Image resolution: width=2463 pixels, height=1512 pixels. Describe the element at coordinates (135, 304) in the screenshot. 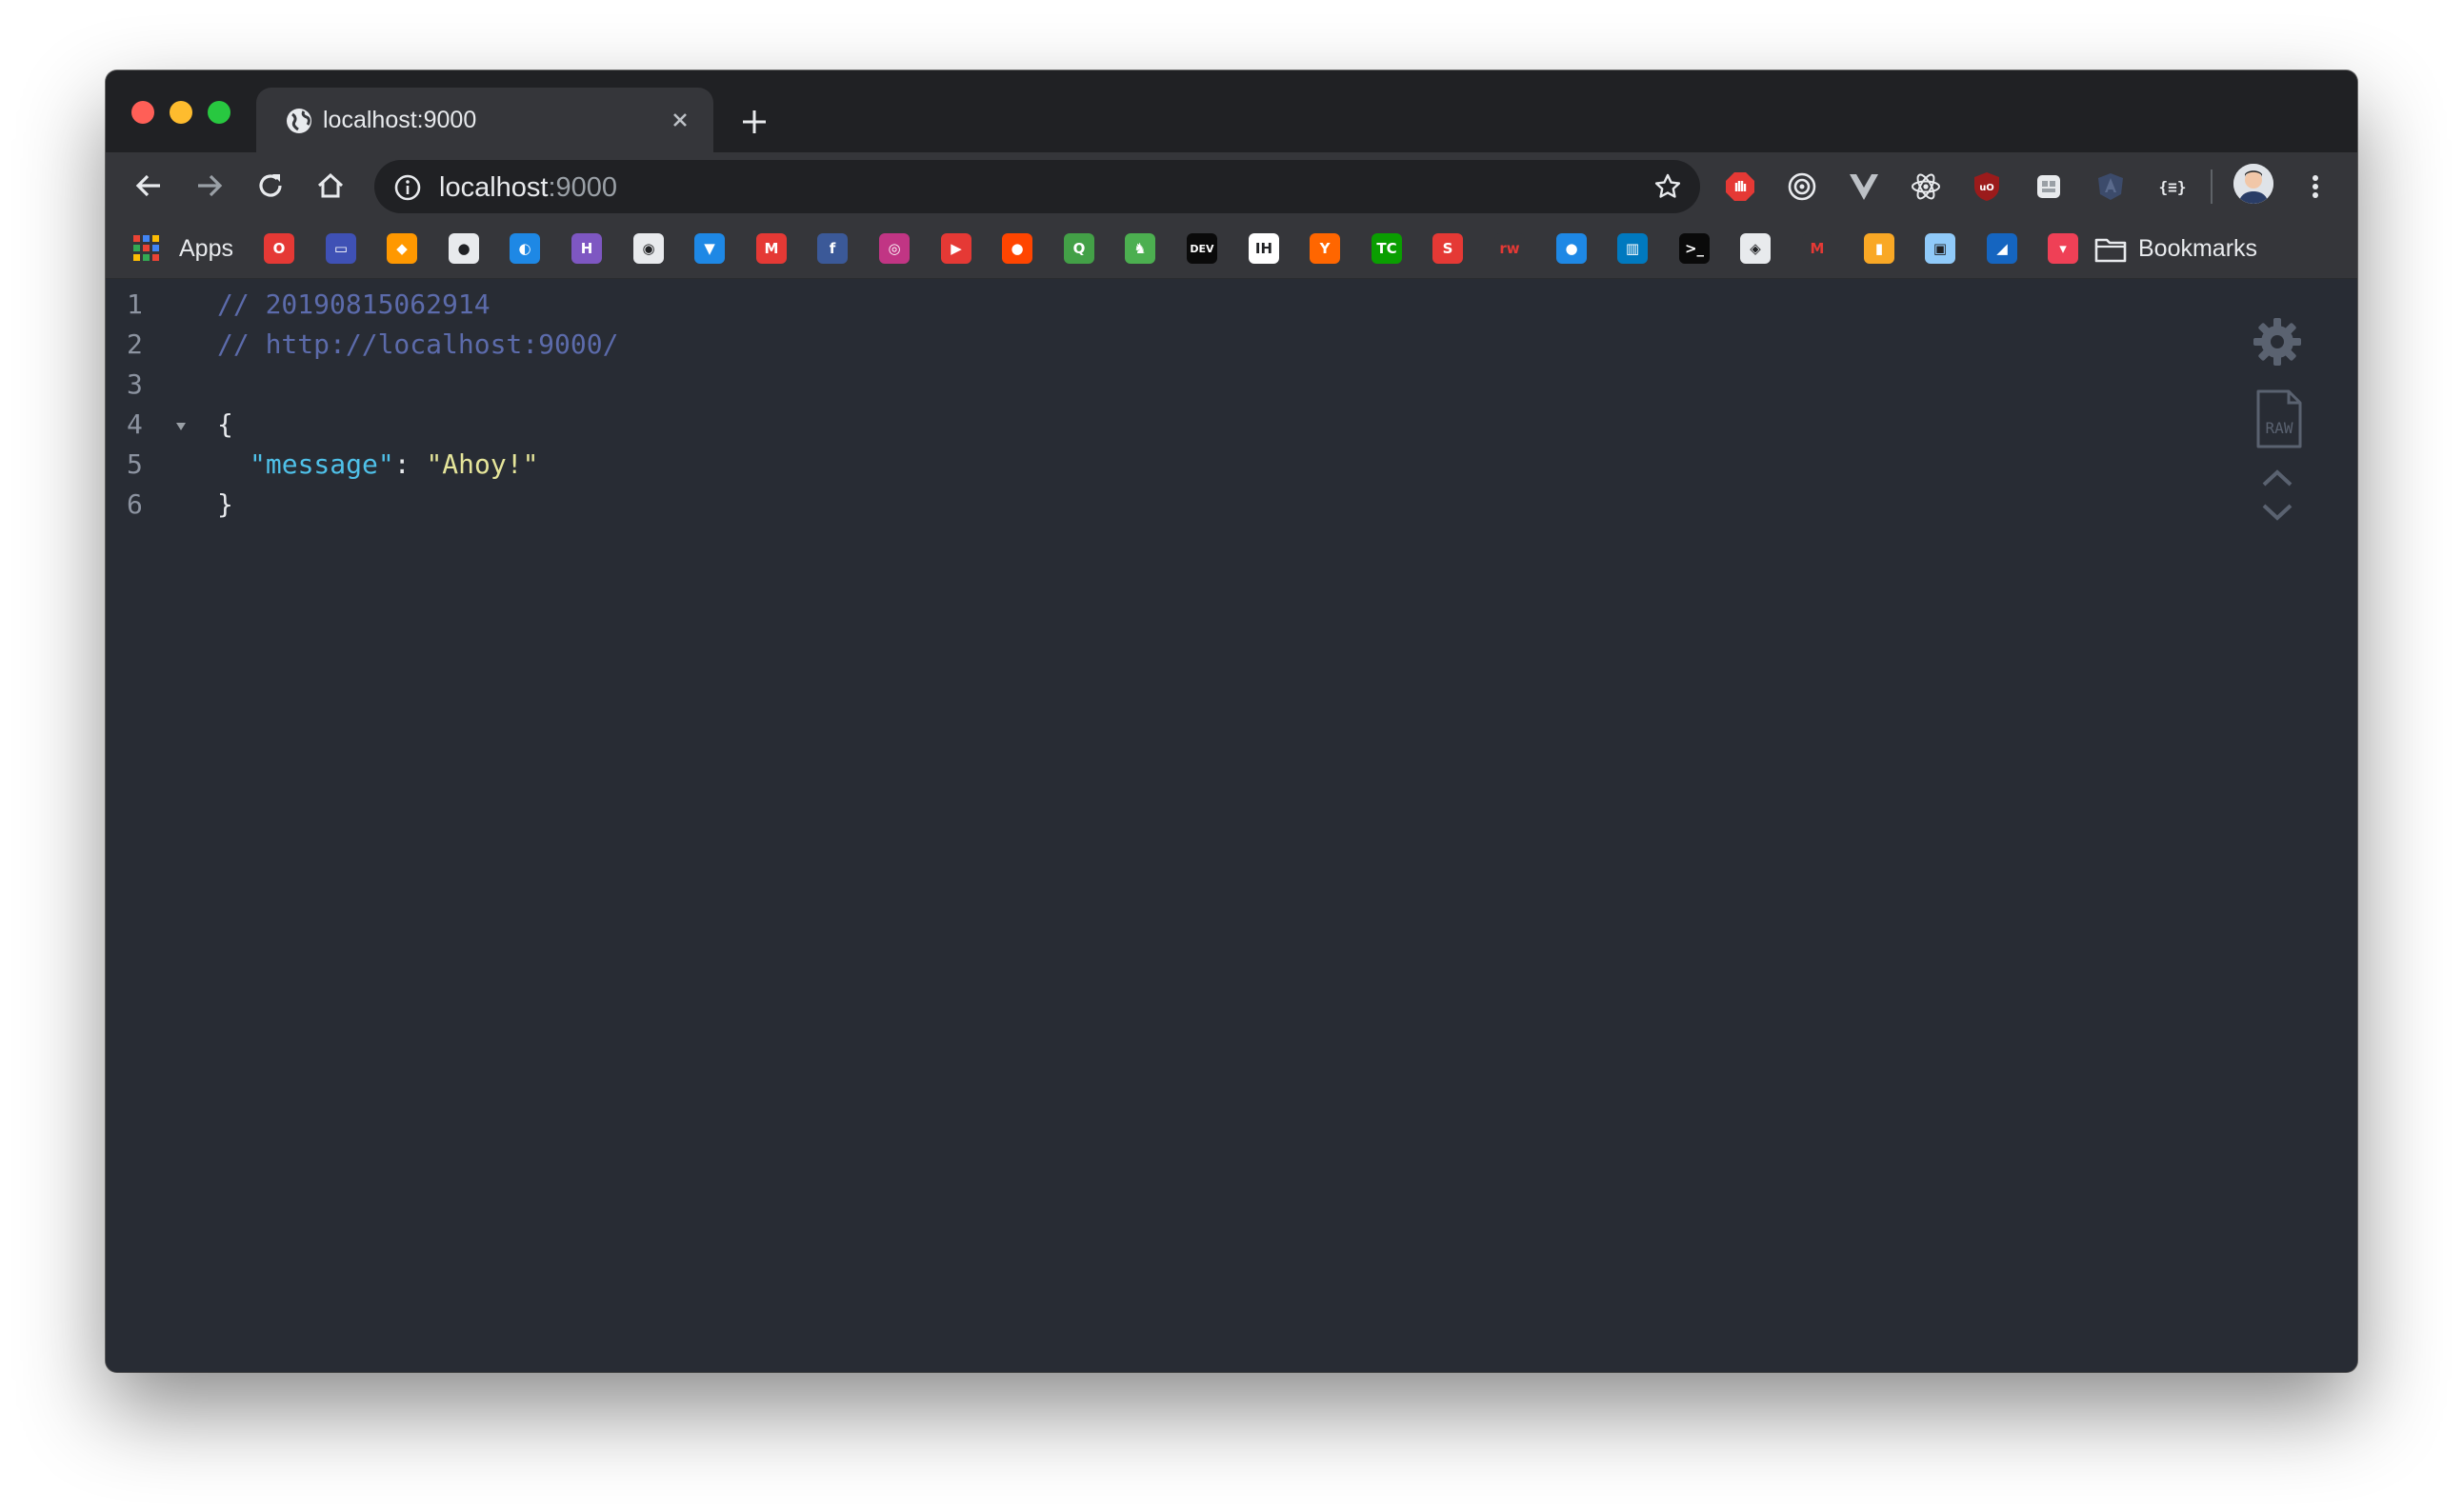

I see `line-number: 1` at that location.